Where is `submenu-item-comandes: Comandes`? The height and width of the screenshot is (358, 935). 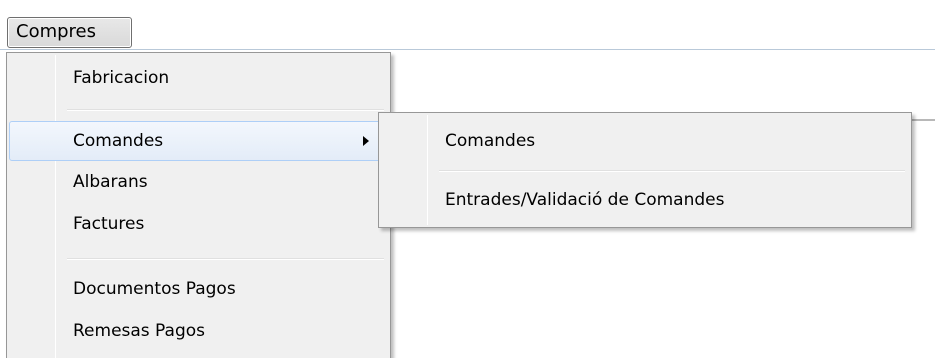
submenu-item-comandes: Comandes is located at coordinates (645, 141).